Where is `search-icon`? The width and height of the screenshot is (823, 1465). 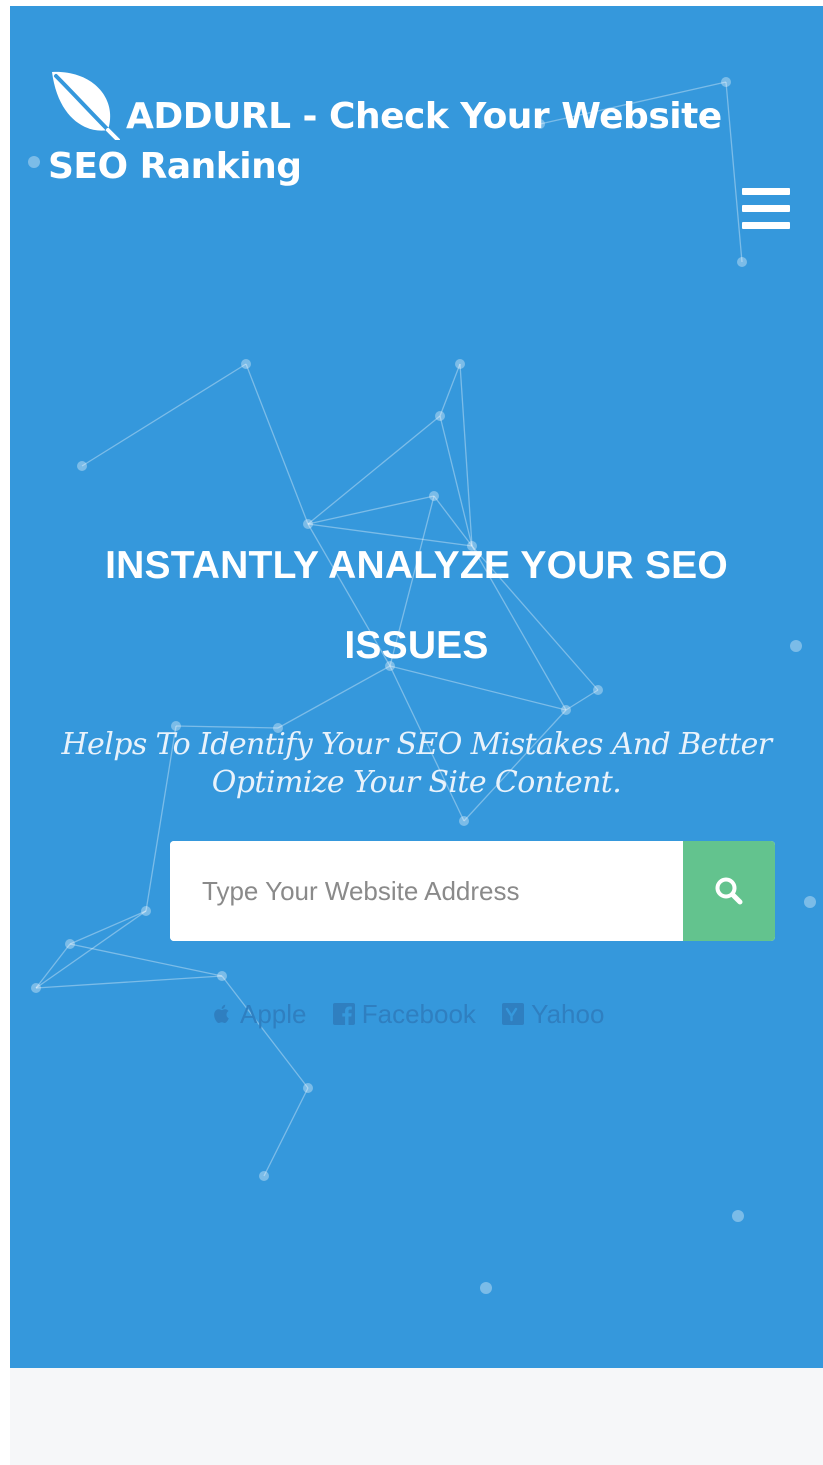
search-icon is located at coordinates (729, 891).